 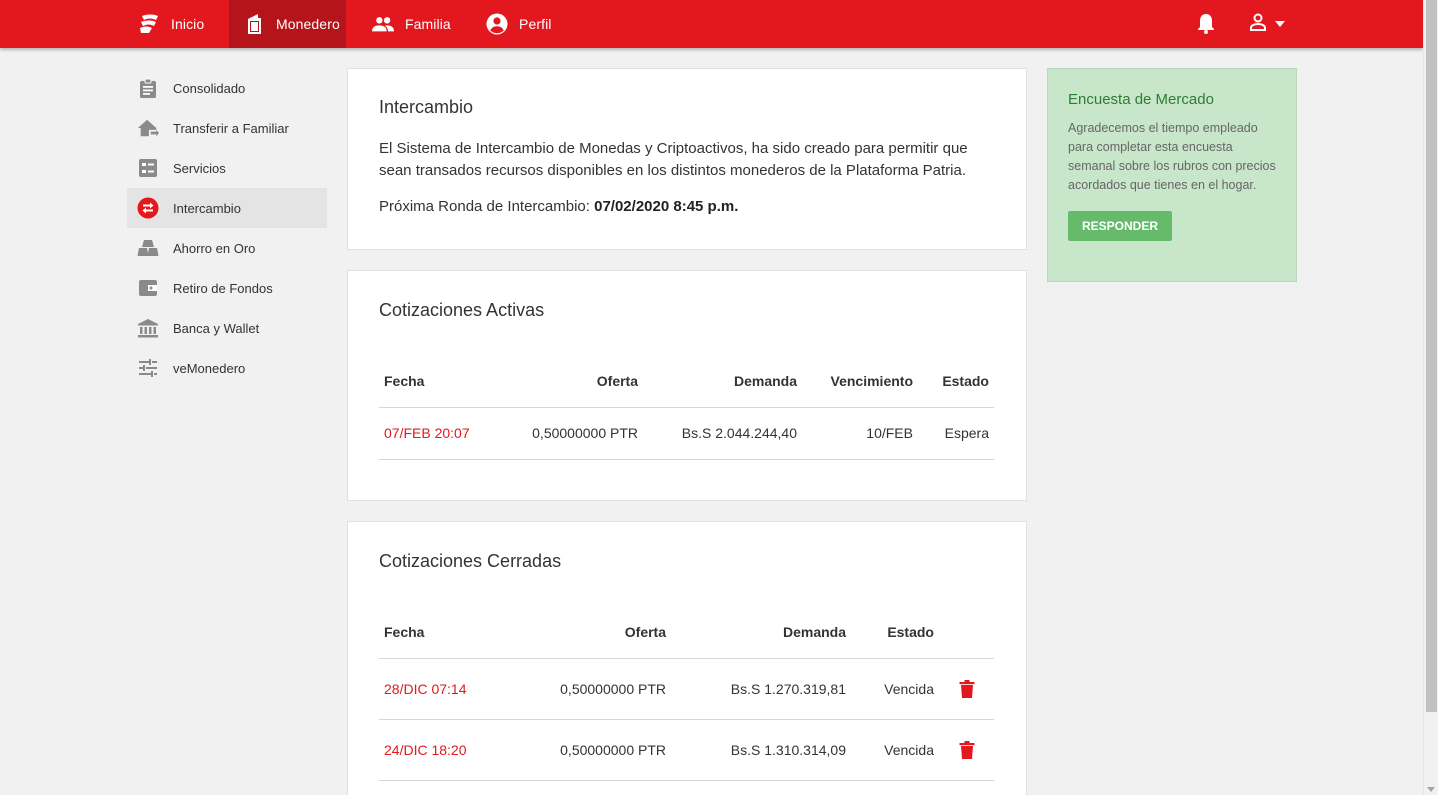 I want to click on col-vencimiento: Vencimiento, so click(x=860, y=381).